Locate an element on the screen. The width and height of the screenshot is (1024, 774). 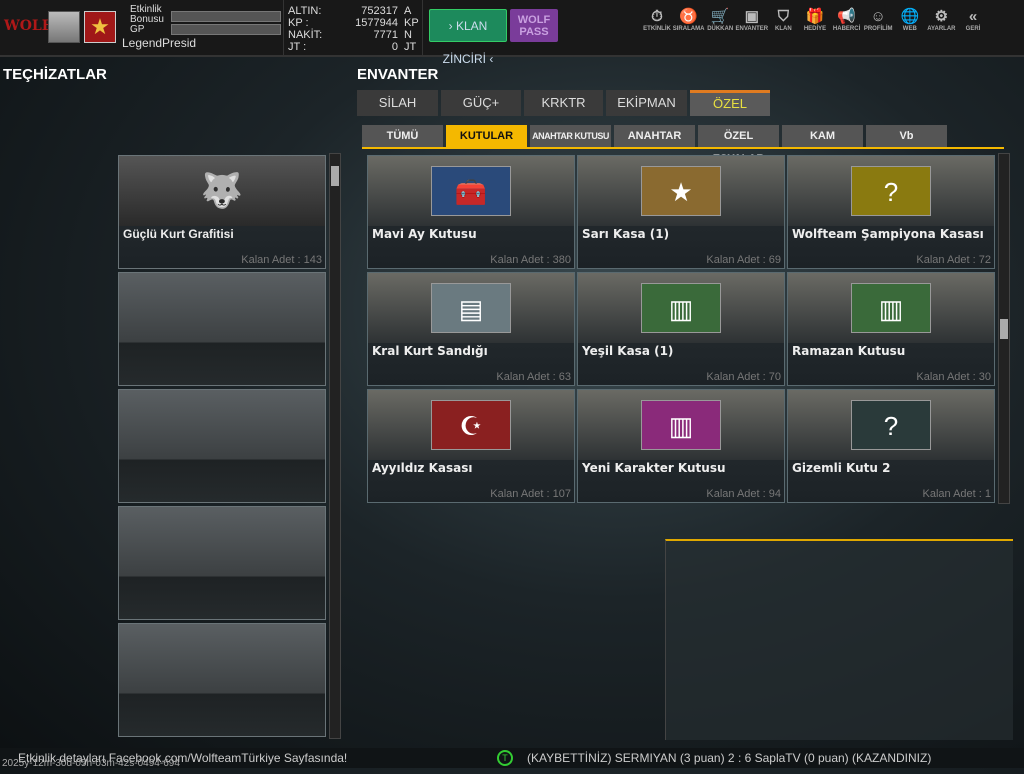
inventory-item: ▤ Kral Kurt Sandığı Kalan Adet : 63 is located at coordinates (471, 329).